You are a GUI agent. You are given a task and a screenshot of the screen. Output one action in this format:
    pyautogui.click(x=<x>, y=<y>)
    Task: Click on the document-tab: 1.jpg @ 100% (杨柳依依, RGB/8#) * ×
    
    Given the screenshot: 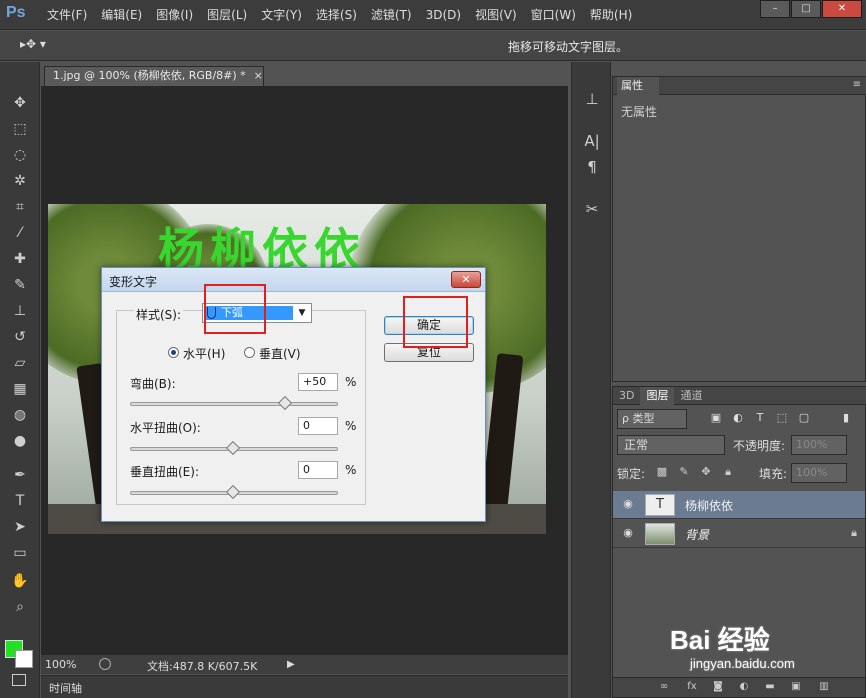 What is the action you would take?
    pyautogui.click(x=154, y=76)
    